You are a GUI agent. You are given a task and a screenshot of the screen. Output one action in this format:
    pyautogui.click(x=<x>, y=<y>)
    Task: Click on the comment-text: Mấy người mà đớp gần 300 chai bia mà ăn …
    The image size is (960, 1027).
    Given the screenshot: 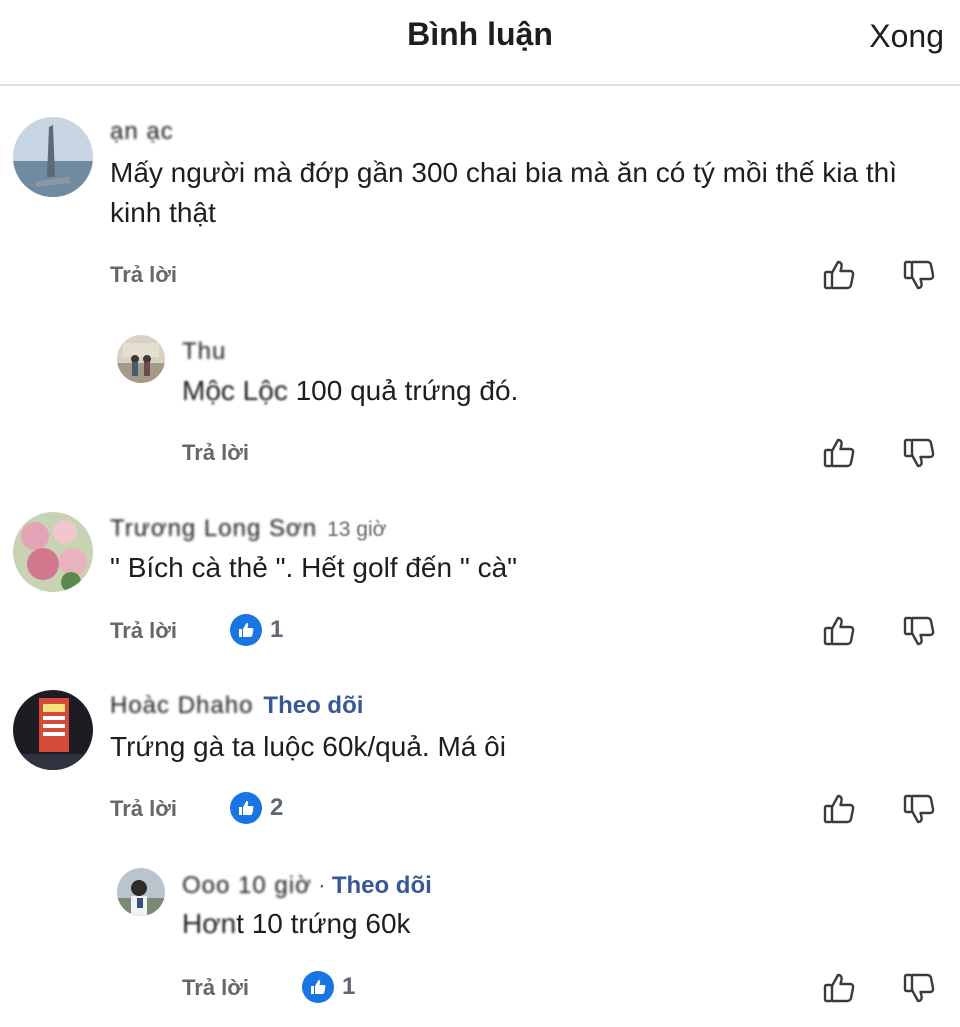 What is the action you would take?
    pyautogui.click(x=525, y=193)
    